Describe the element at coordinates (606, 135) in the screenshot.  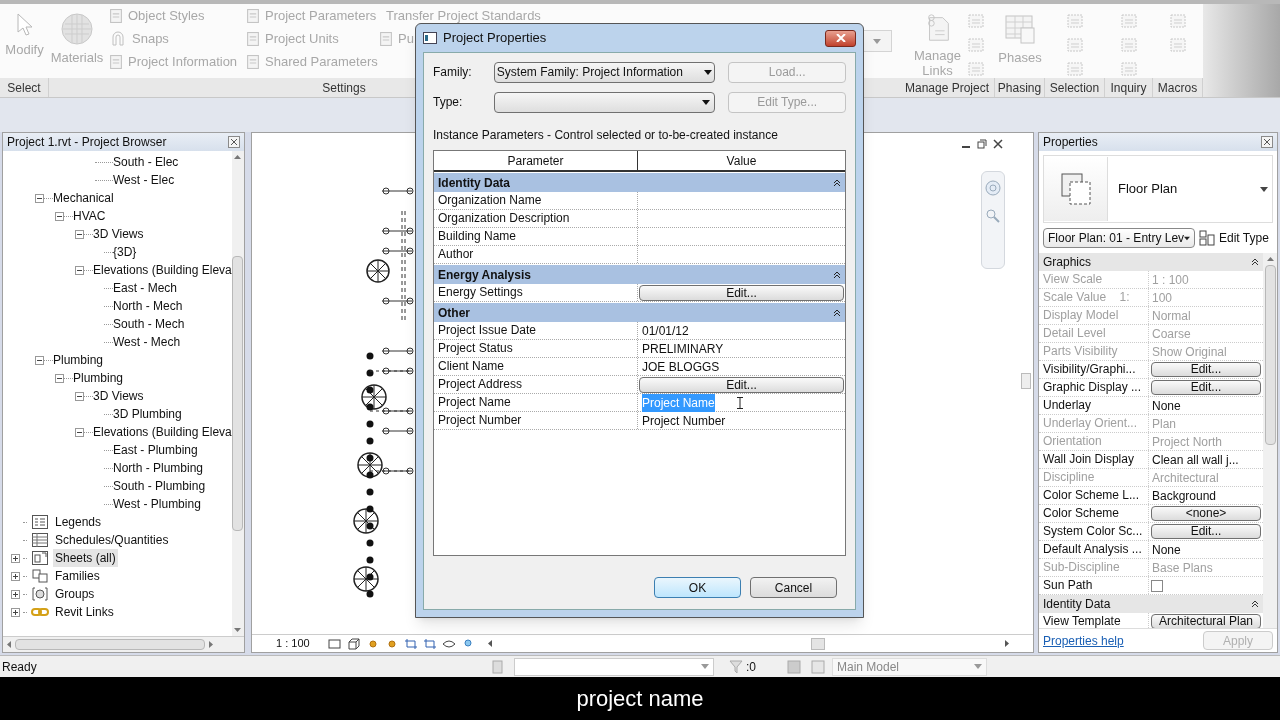
I see `instance-caption: Instance Parameters - Control selected or to-be-created instance` at that location.